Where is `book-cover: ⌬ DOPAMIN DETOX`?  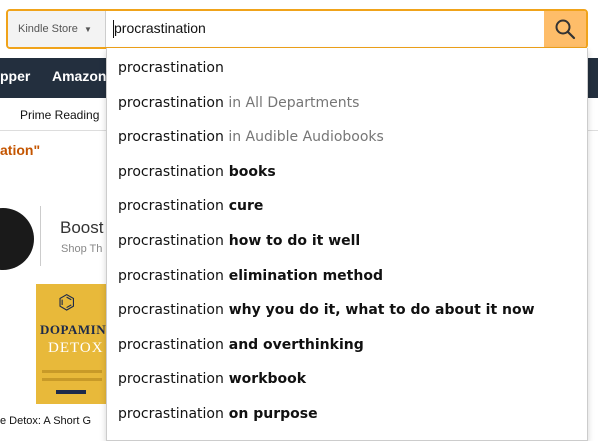
book-cover: ⌬ DOPAMIN DETOX is located at coordinates (76, 344).